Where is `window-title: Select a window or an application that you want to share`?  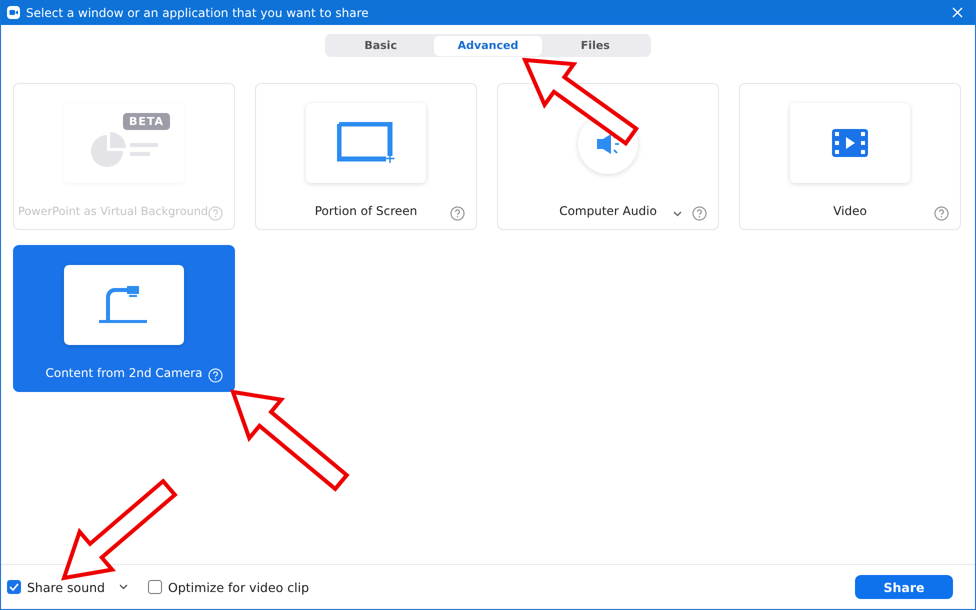 window-title: Select a window or an application that you want to share is located at coordinates (198, 13).